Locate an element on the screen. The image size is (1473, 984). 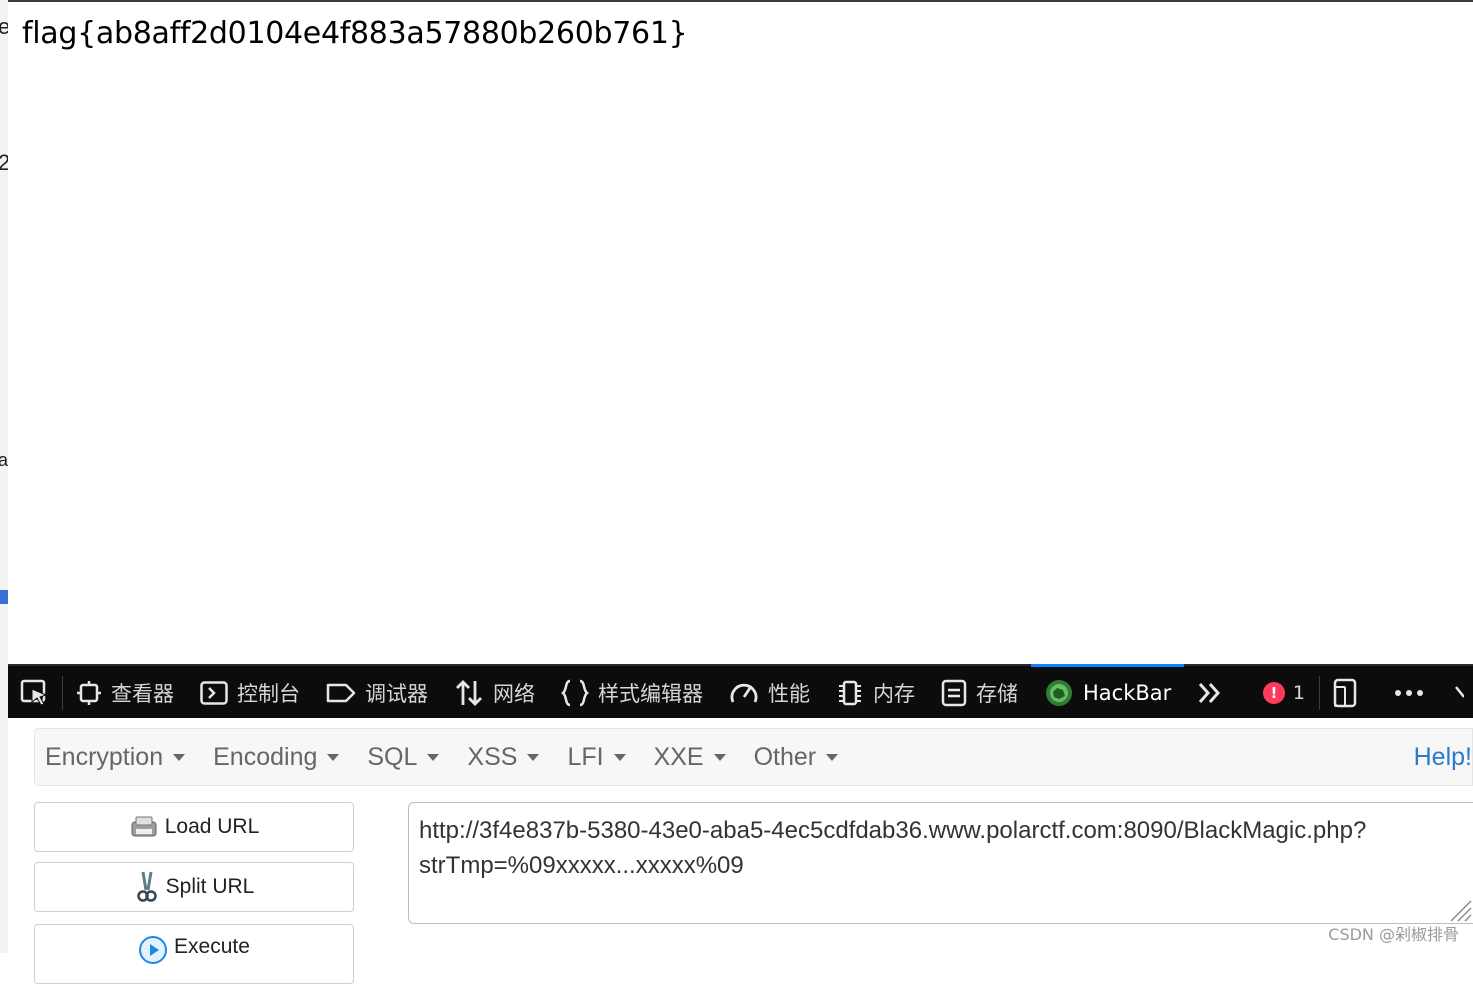
menu-xxe: XXE is located at coordinates (694, 757).